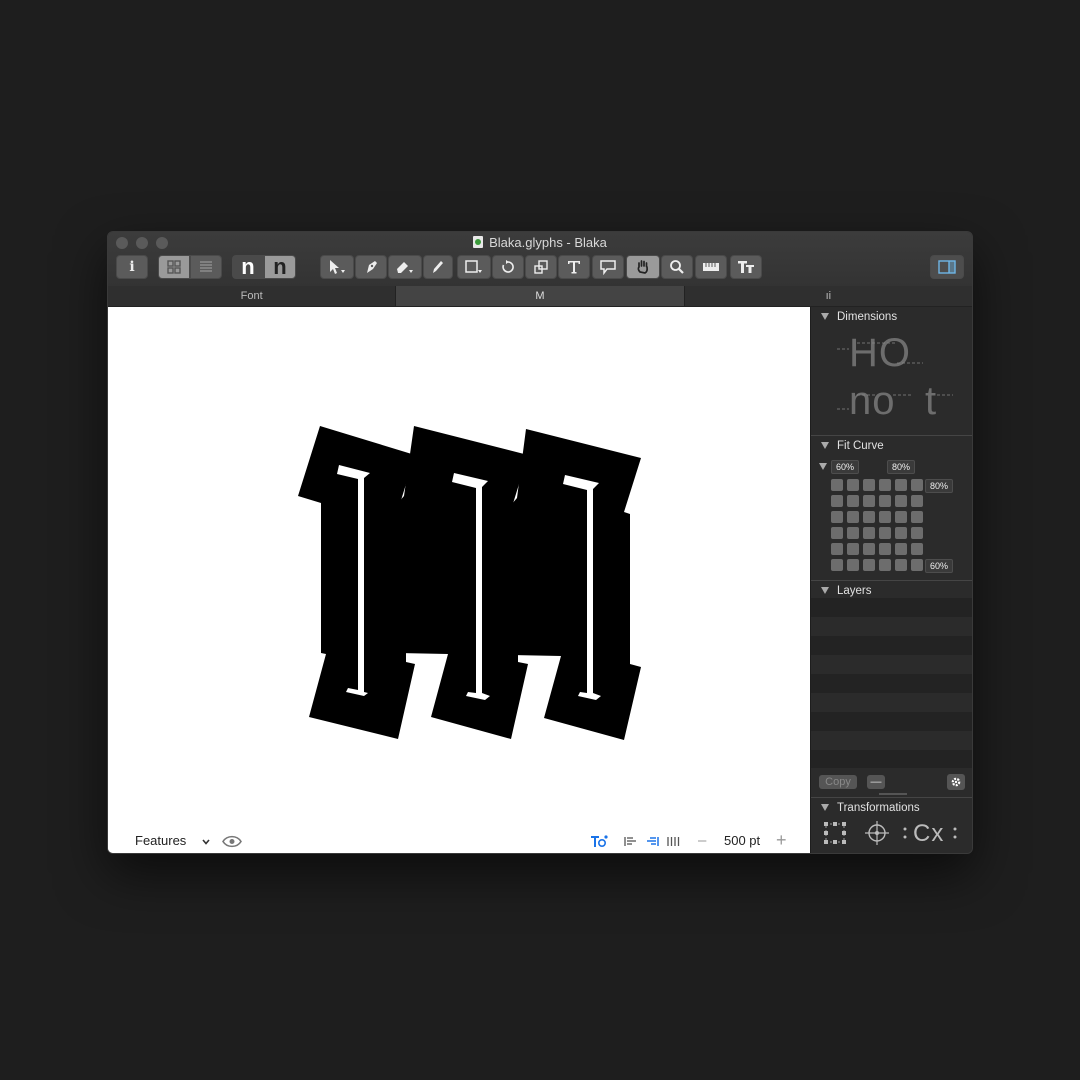 This screenshot has width=1080, height=1080. Describe the element at coordinates (711, 267) in the screenshot. I see `measure-tool-button` at that location.